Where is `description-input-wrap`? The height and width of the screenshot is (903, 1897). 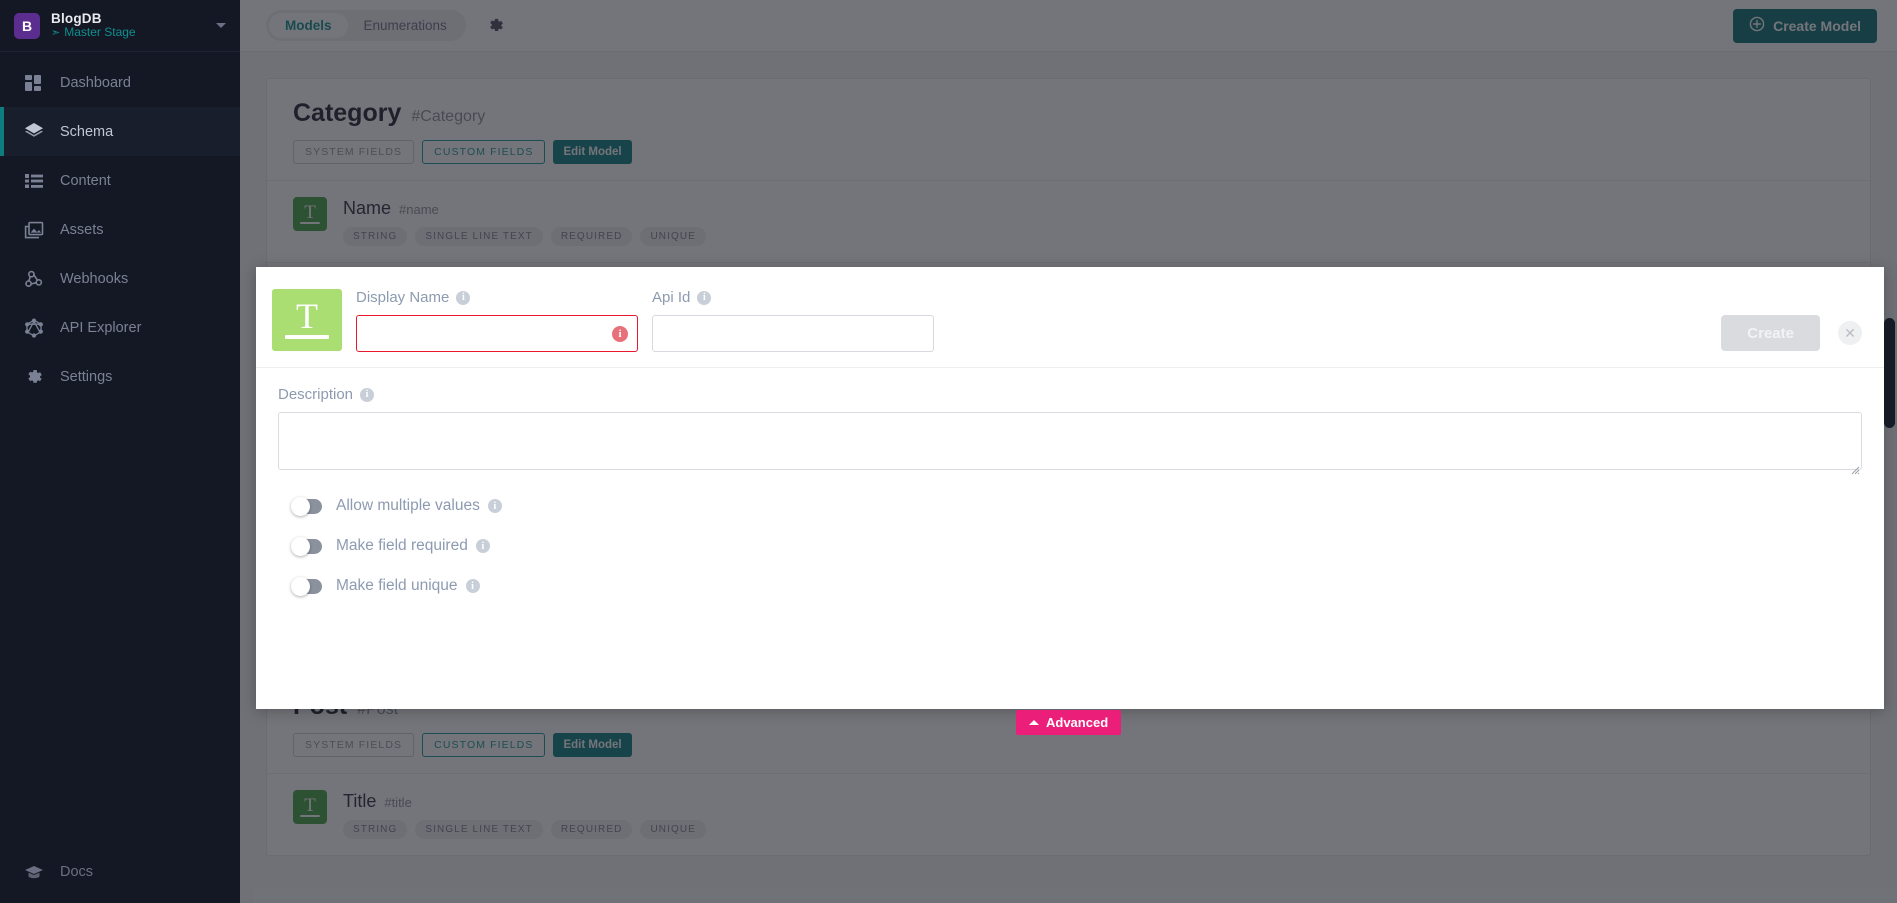
description-input-wrap is located at coordinates (1070, 439).